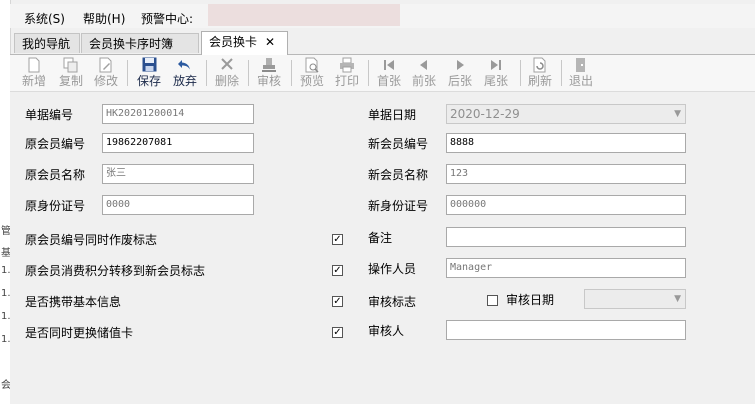 This screenshot has height=404, width=755. I want to click on points-transfer-label: 原会员消费积分转移到新会员标志, so click(115, 271).